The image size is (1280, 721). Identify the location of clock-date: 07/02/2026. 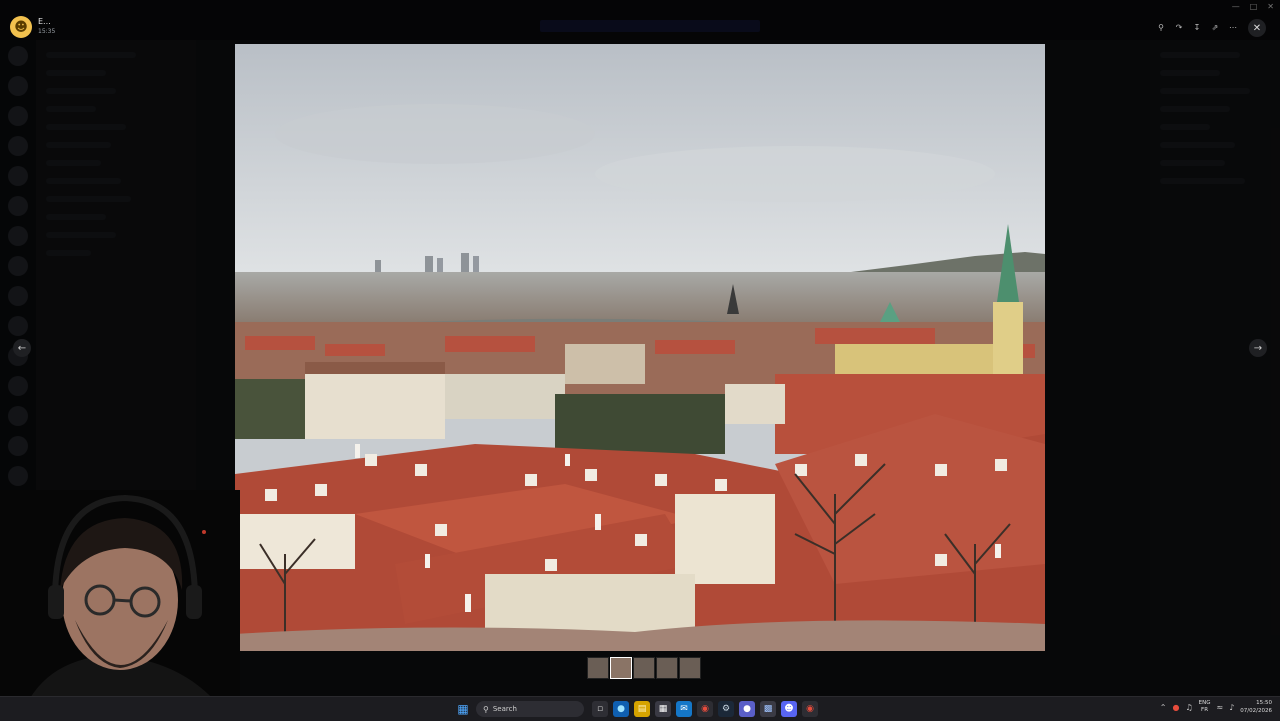
(1256, 711).